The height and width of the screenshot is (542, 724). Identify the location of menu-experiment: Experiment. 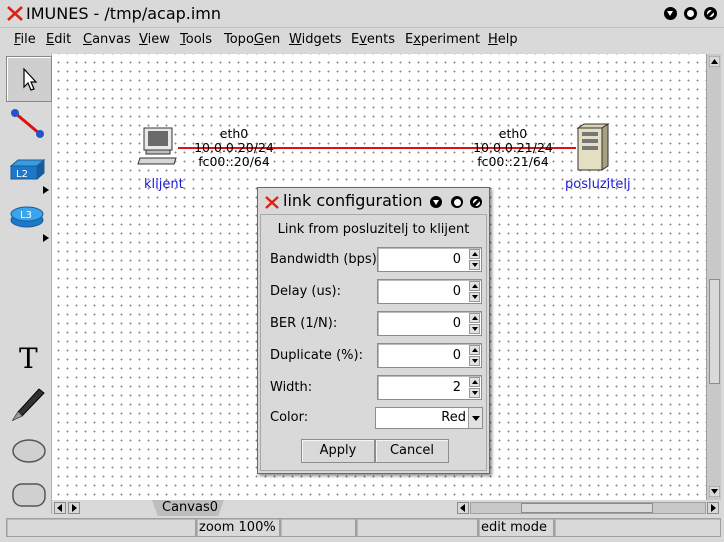
(442, 39).